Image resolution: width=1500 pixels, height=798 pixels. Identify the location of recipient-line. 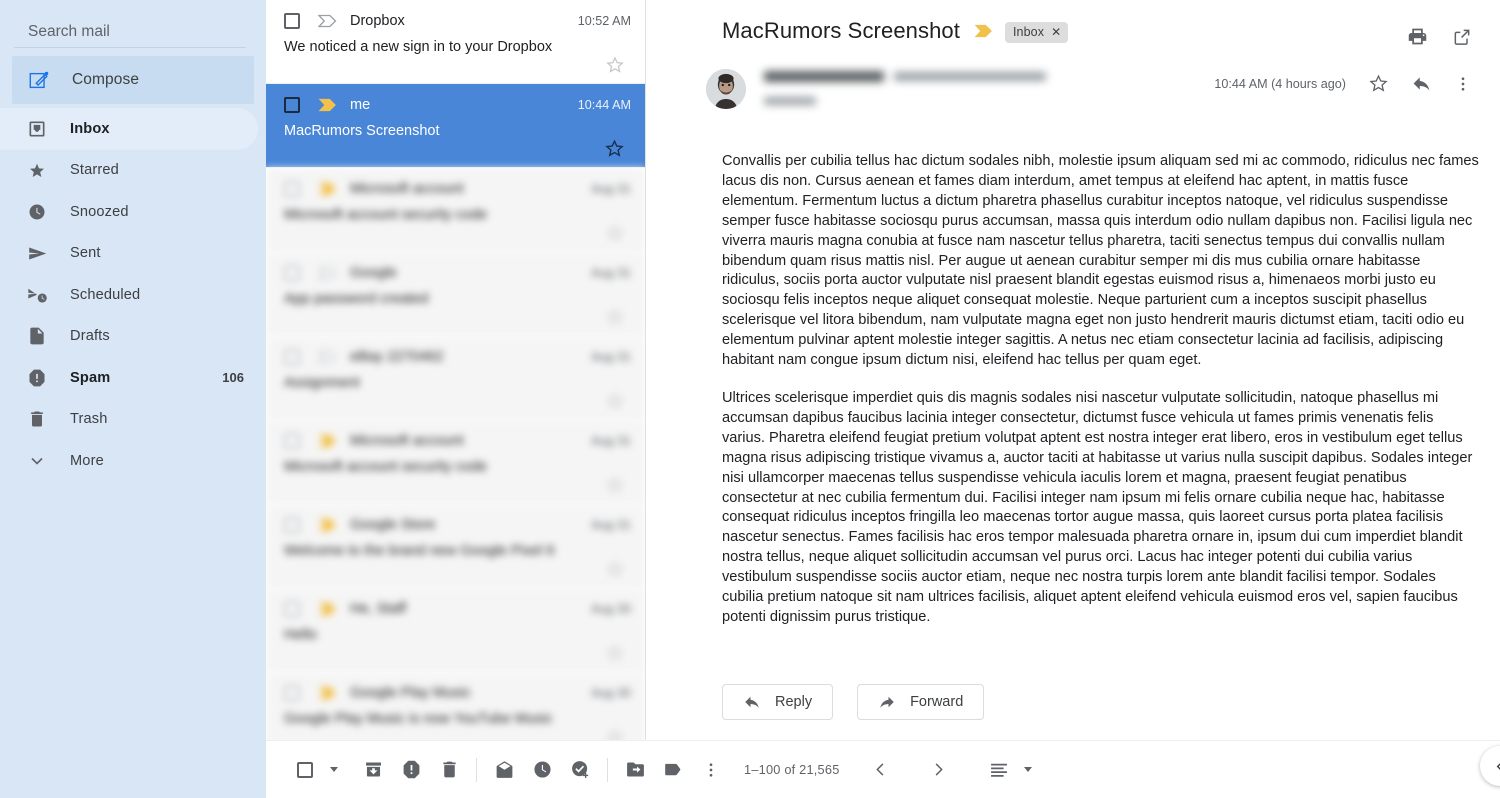
(989, 101).